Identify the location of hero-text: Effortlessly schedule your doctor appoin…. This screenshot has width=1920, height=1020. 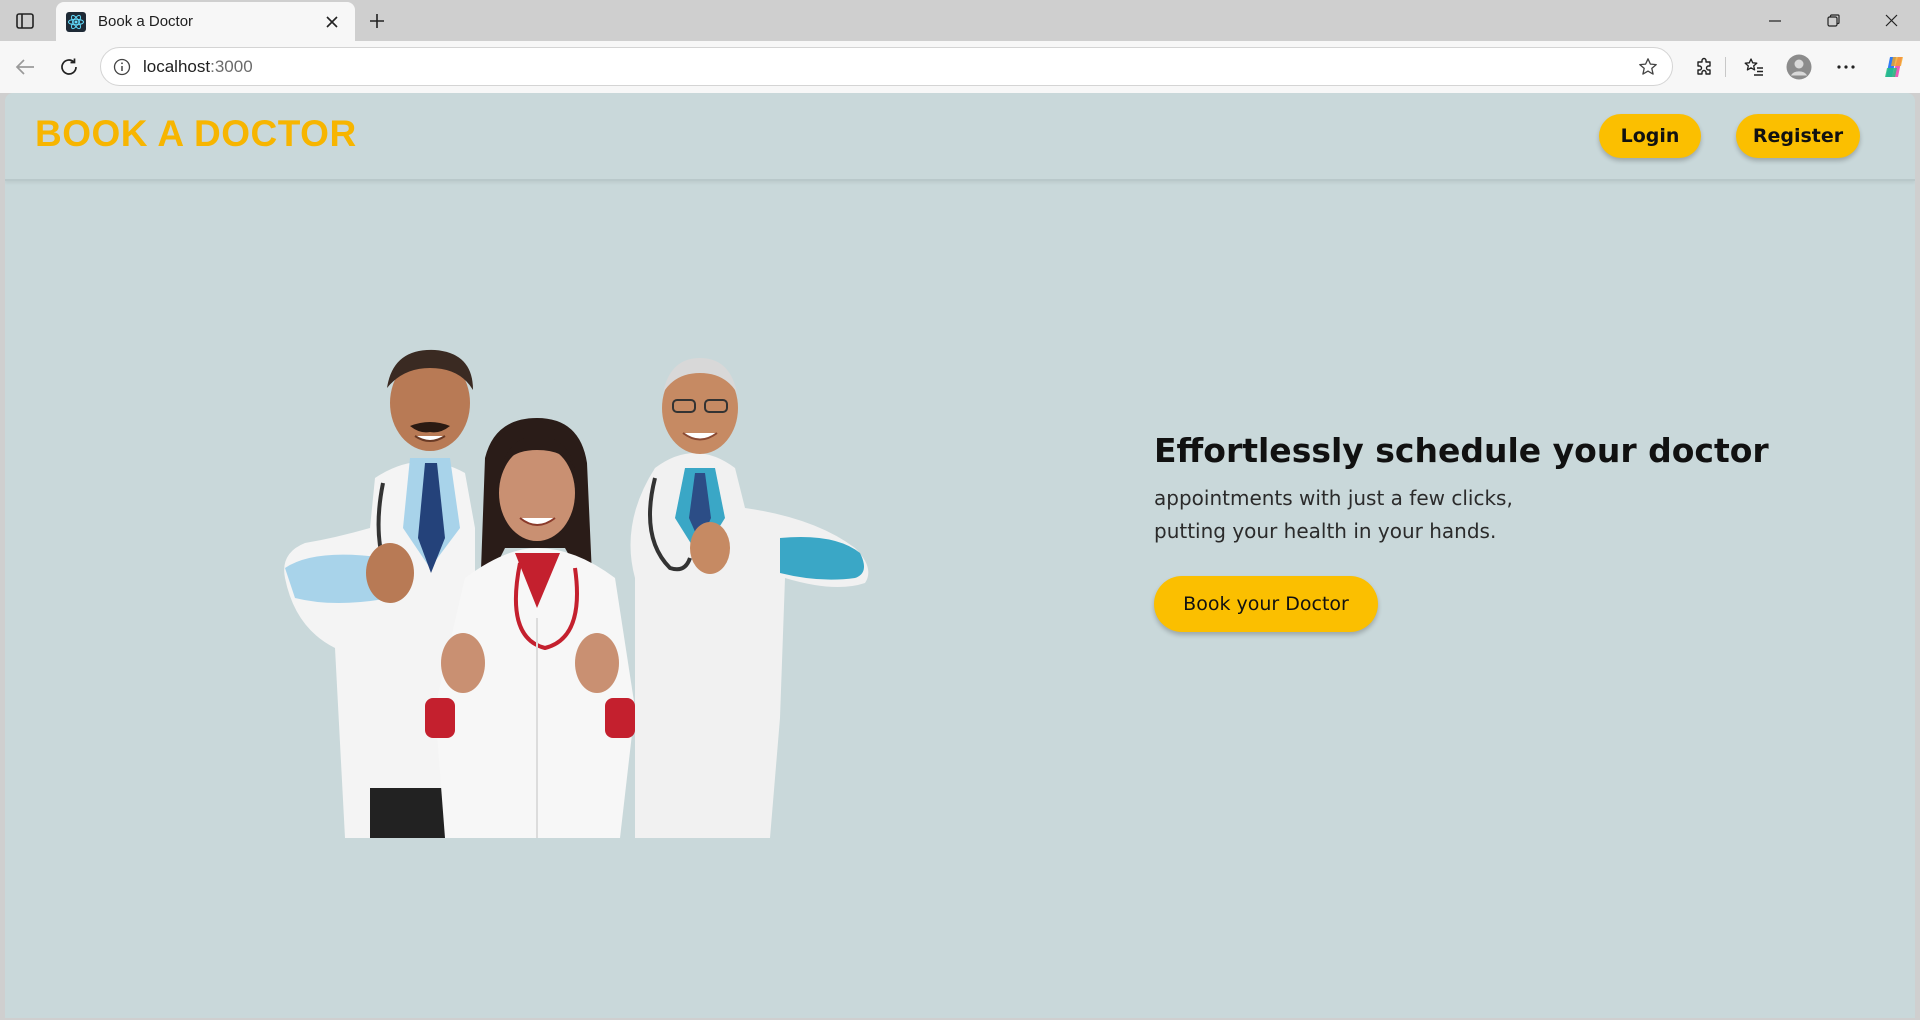
(1504, 489).